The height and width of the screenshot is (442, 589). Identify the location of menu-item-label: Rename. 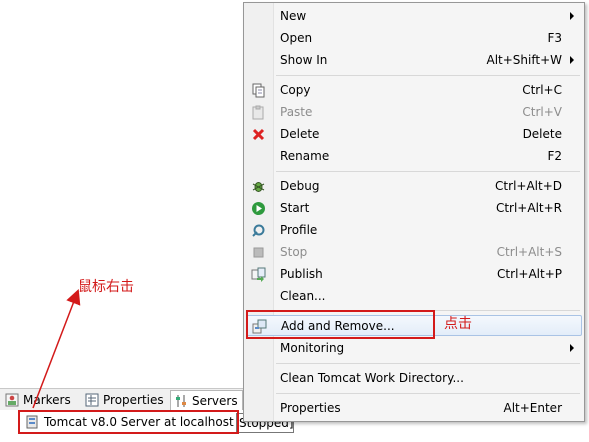
(305, 156).